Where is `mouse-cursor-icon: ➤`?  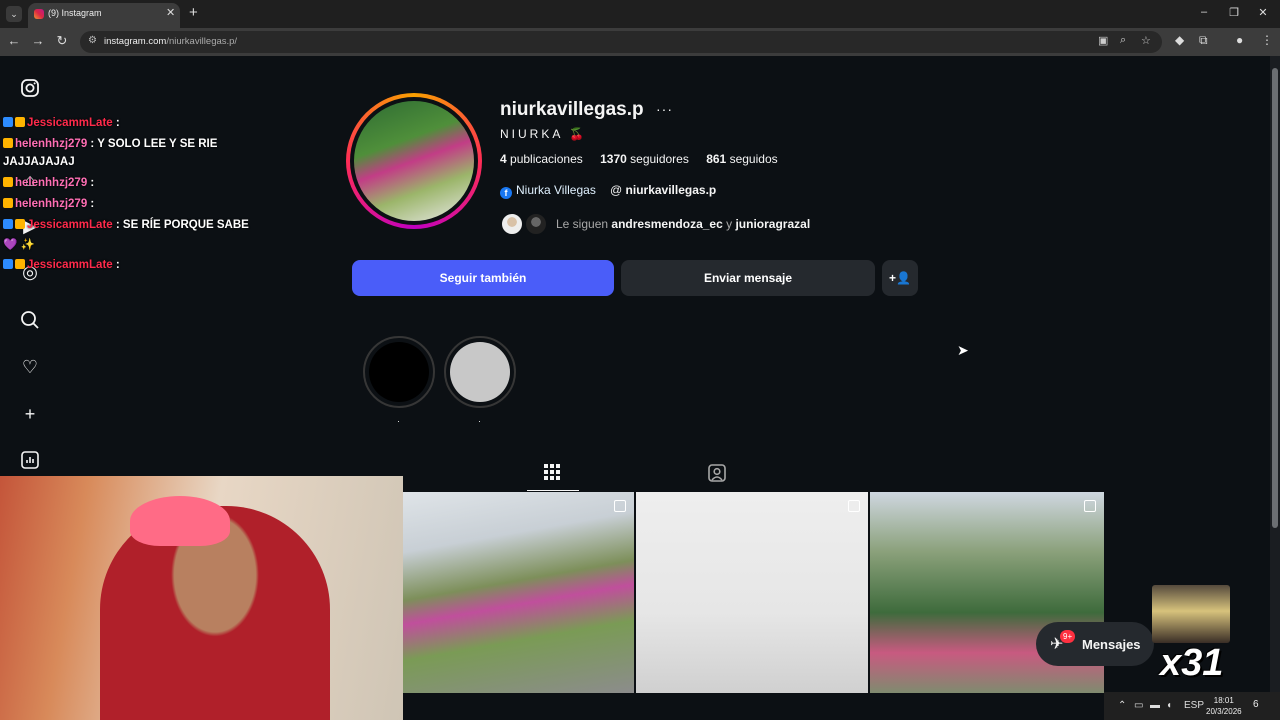
mouse-cursor-icon: ➤ is located at coordinates (963, 350).